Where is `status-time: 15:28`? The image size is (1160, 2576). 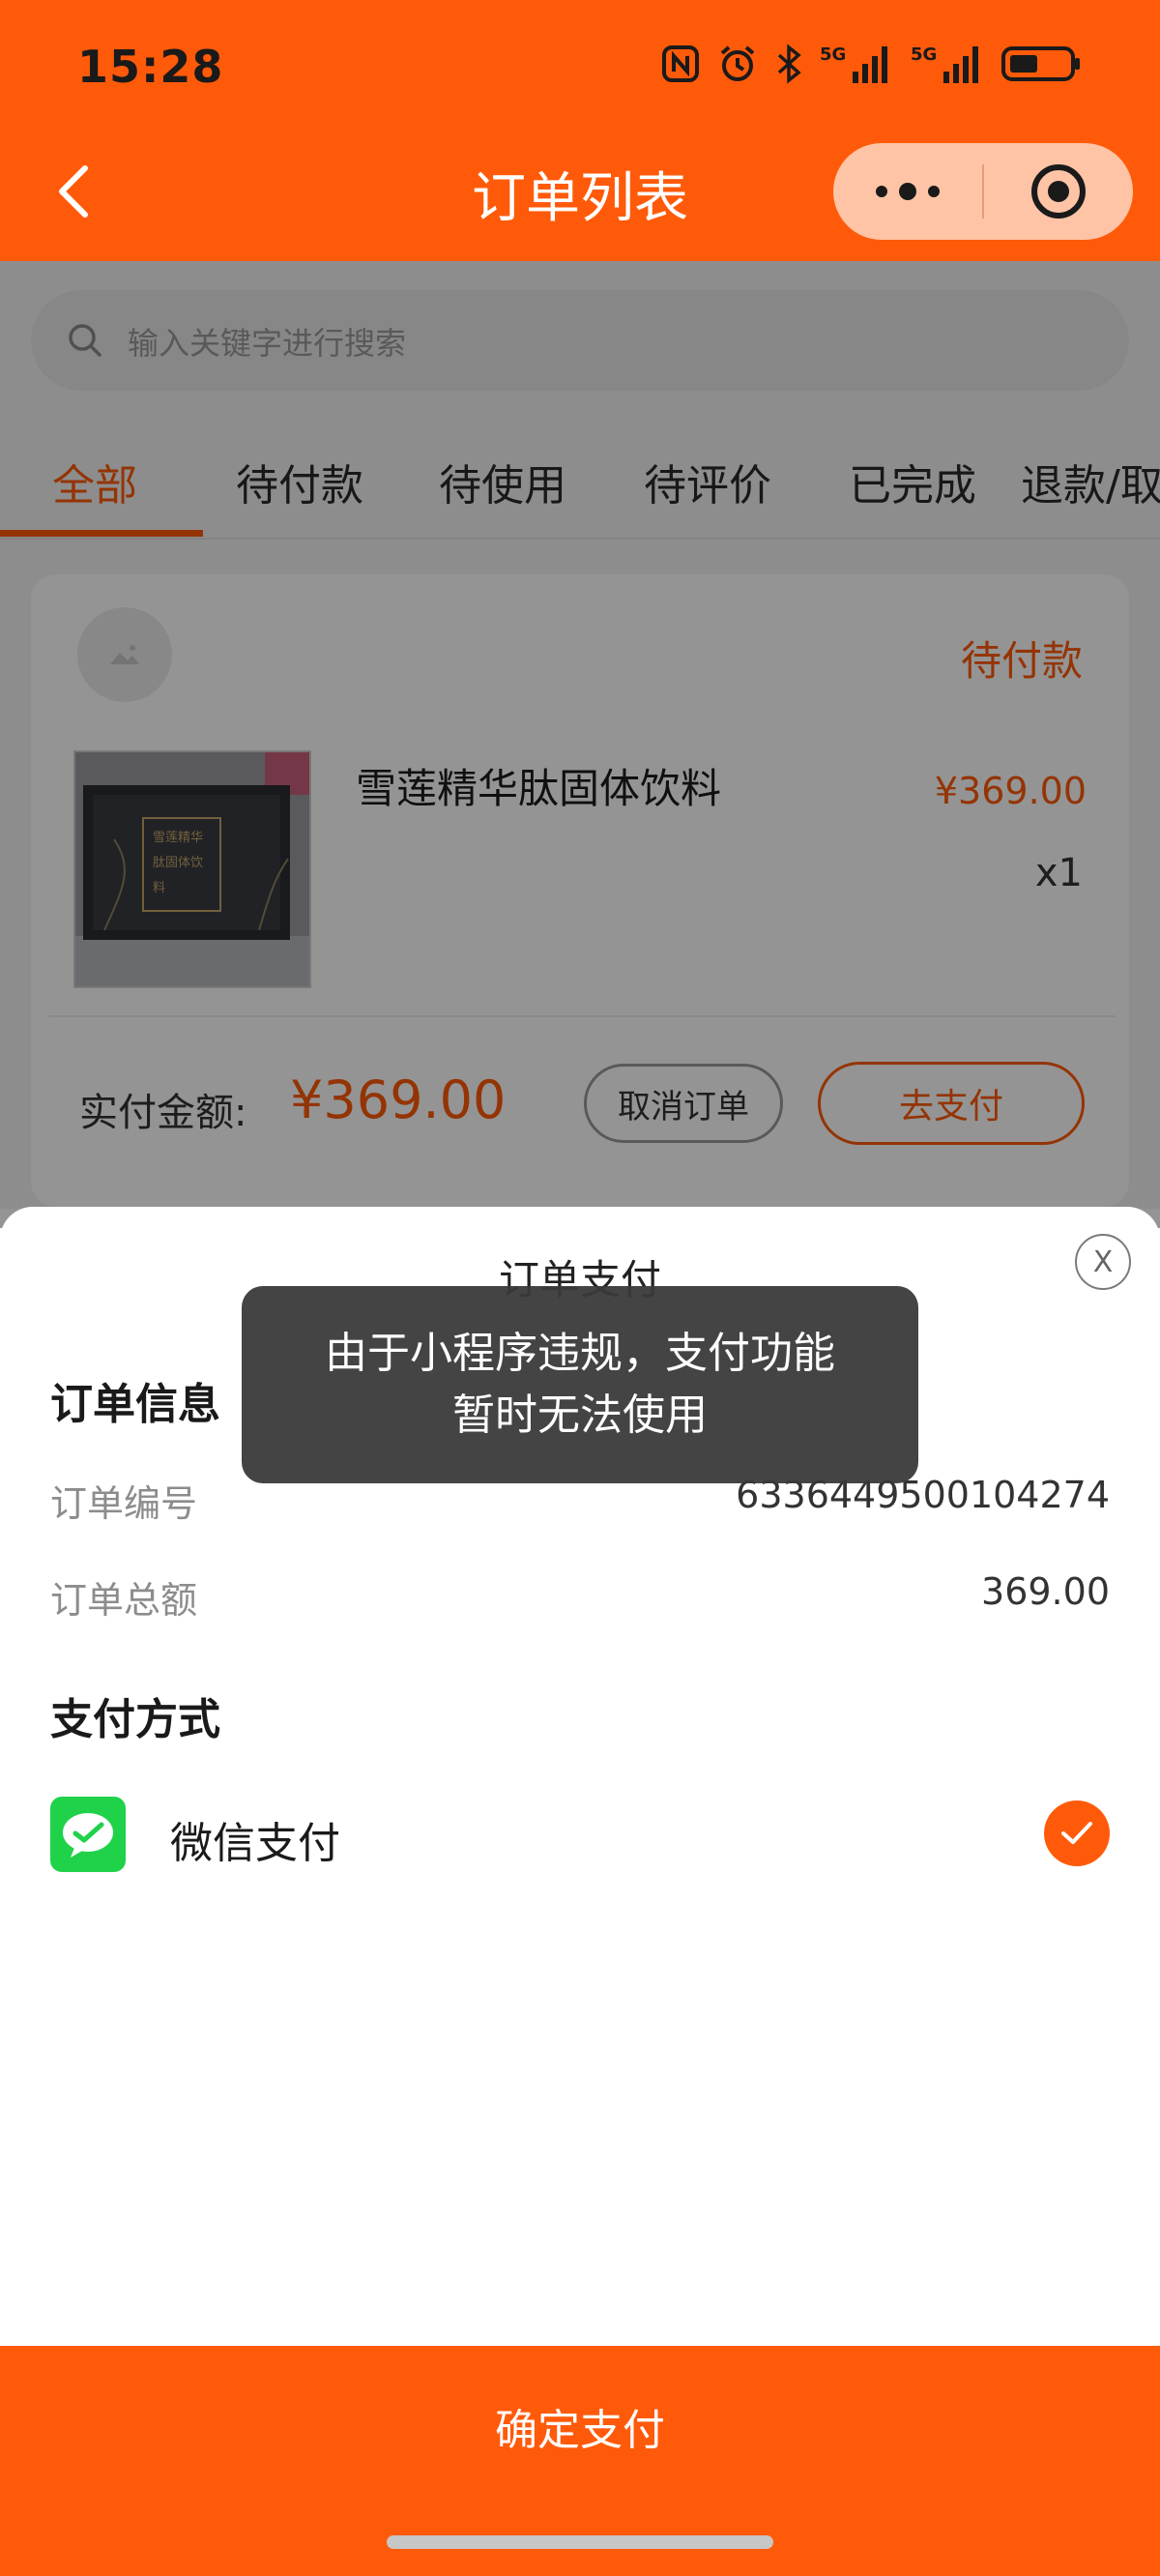 status-time: 15:28 is located at coordinates (151, 67).